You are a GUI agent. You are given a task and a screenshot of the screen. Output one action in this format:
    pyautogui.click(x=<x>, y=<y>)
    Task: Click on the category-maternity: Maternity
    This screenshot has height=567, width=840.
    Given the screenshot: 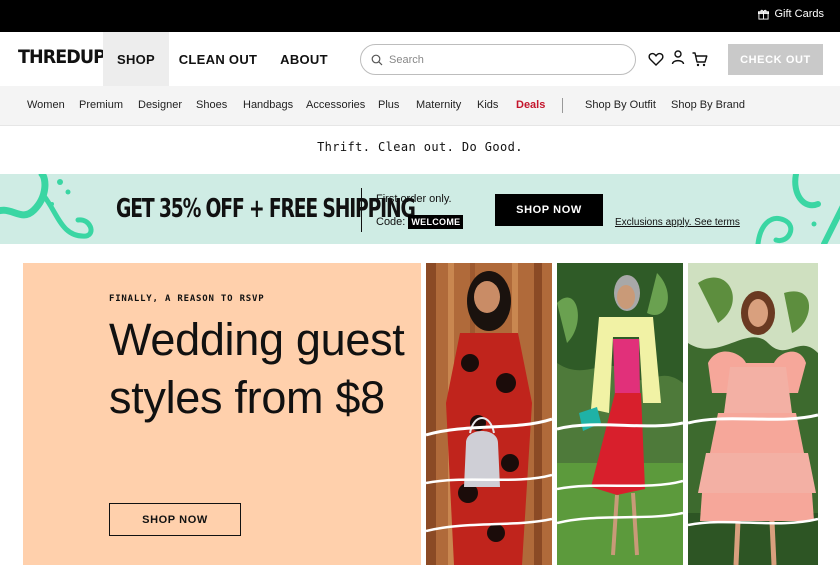 What is the action you would take?
    pyautogui.click(x=438, y=105)
    